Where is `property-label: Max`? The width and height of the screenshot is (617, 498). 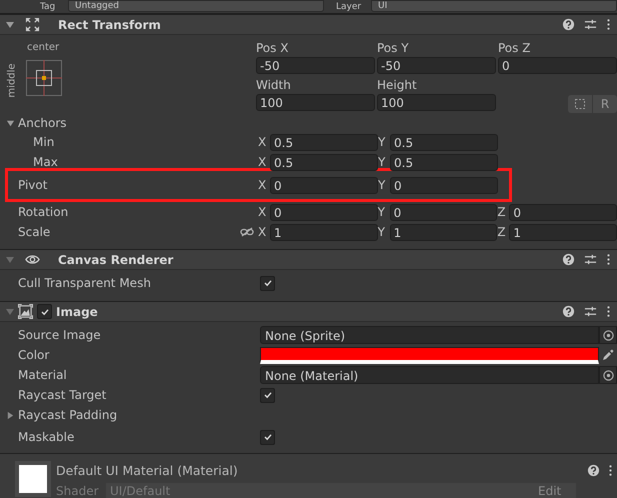 property-label: Max is located at coordinates (45, 162).